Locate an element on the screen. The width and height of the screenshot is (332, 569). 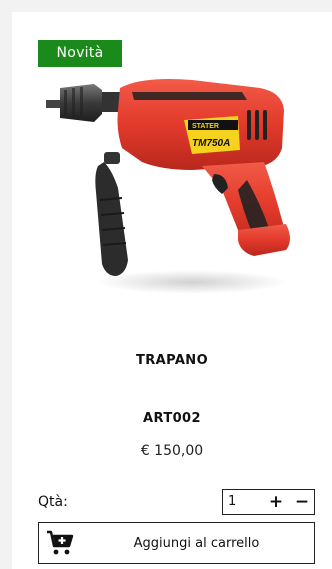
quantity-stepper: 1 + − is located at coordinates (268, 502).